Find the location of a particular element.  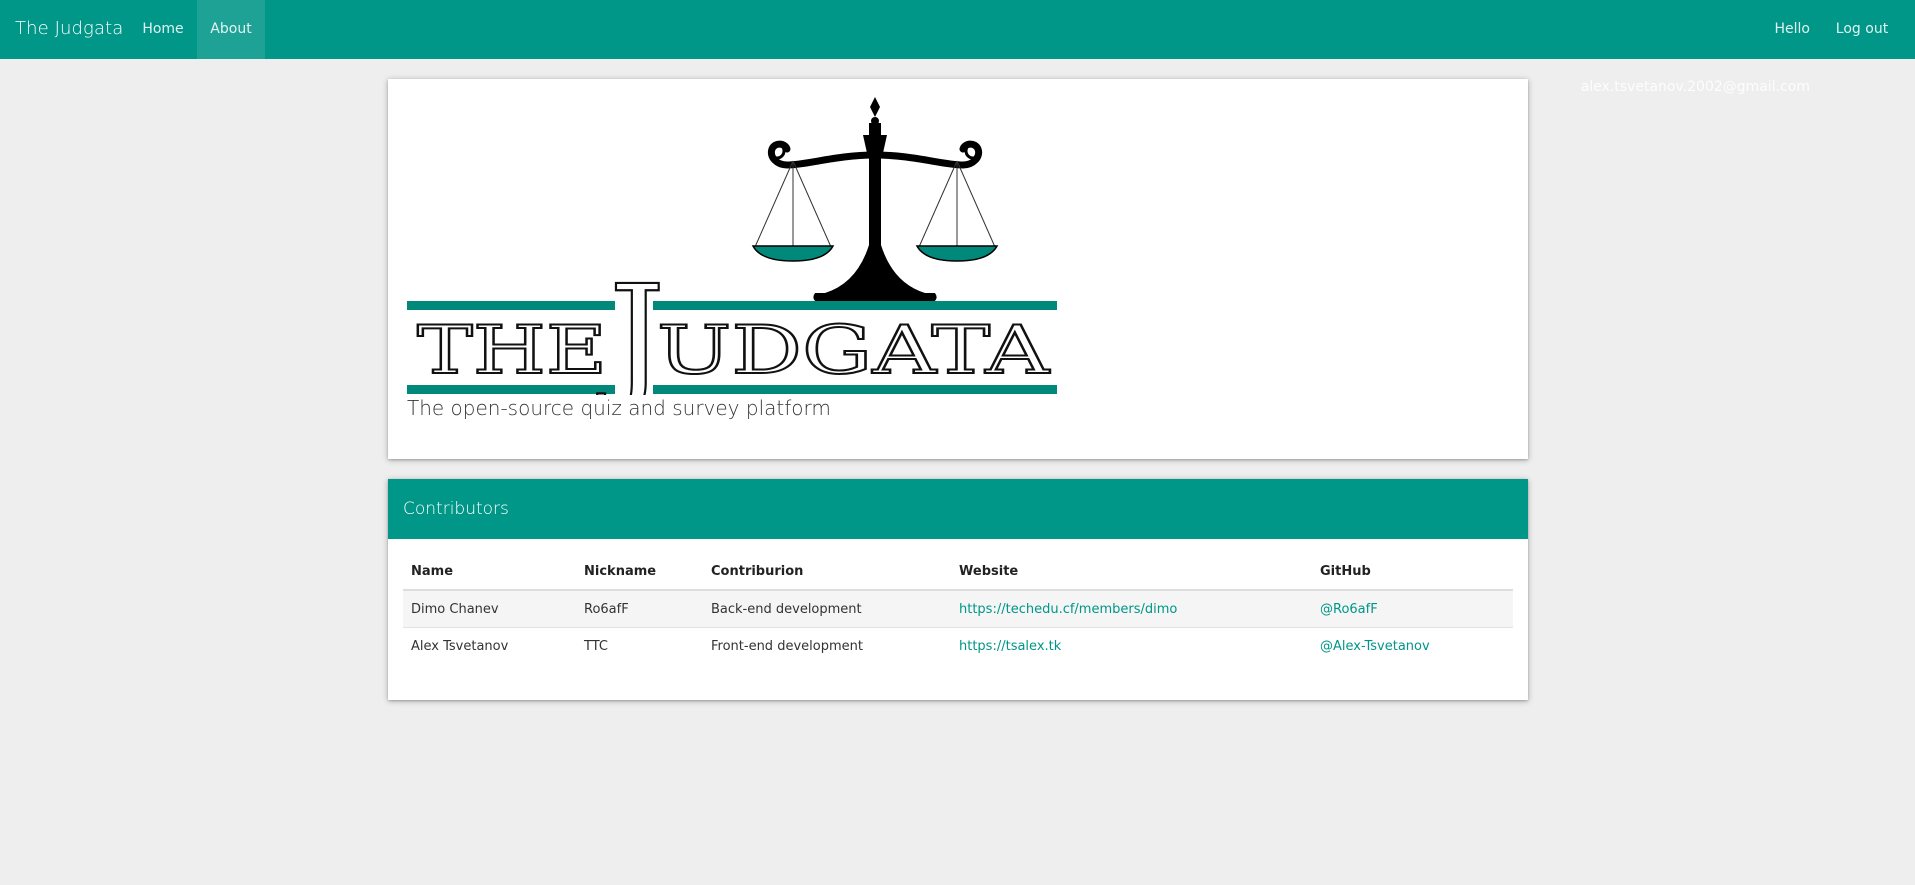

website-link: https://tsalex.tk is located at coordinates (1010, 646).